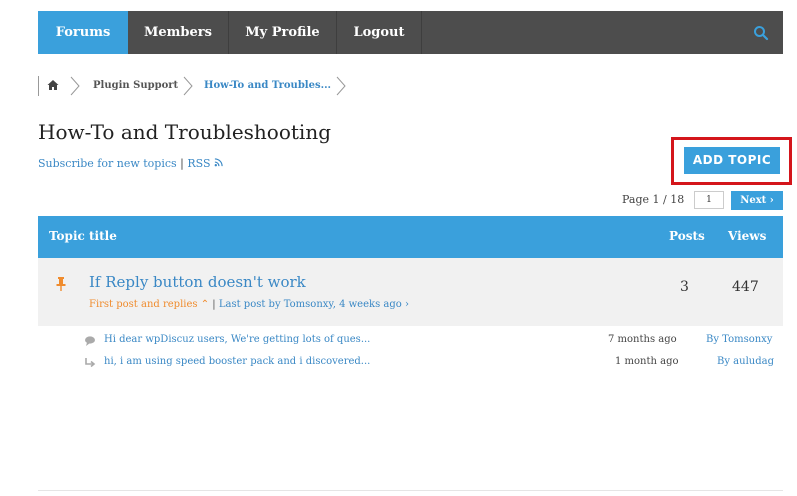 Image resolution: width=797 pixels, height=496 pixels. I want to click on topic-posts-count: 3, so click(684, 287).